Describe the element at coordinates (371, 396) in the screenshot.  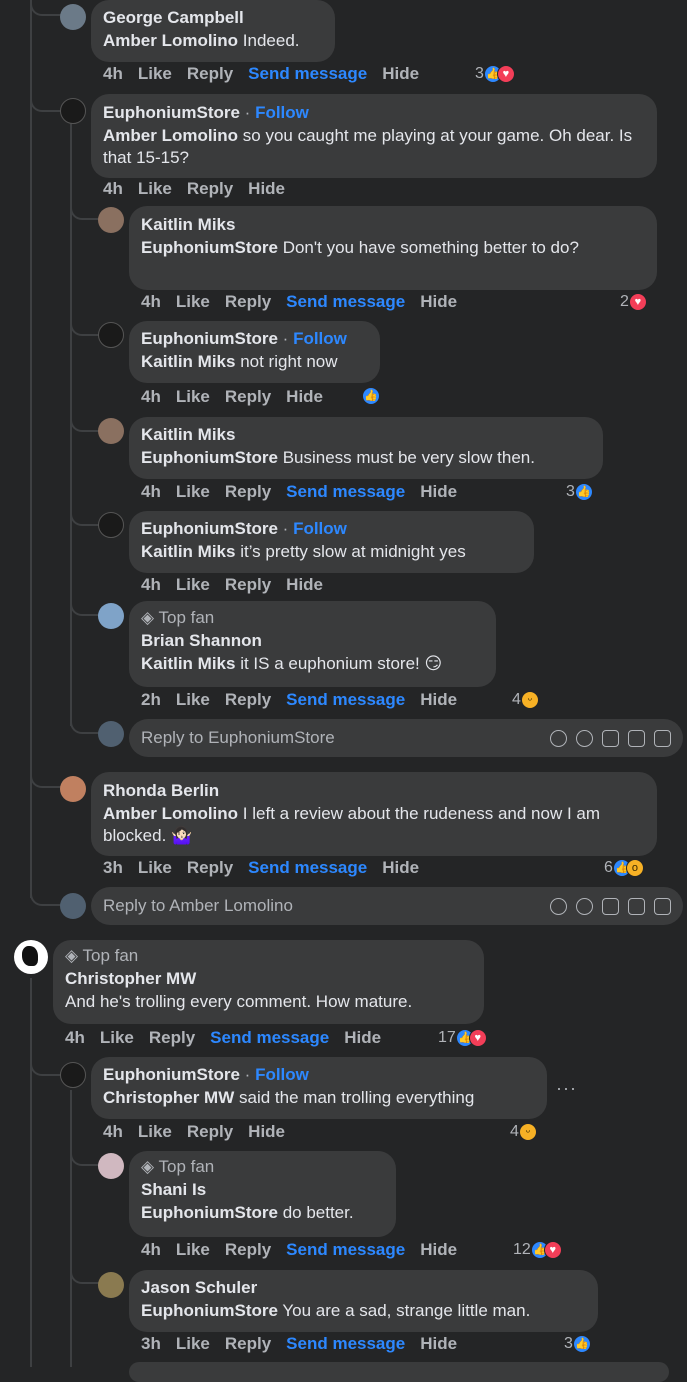
I see `reaction-summary: 👍` at that location.